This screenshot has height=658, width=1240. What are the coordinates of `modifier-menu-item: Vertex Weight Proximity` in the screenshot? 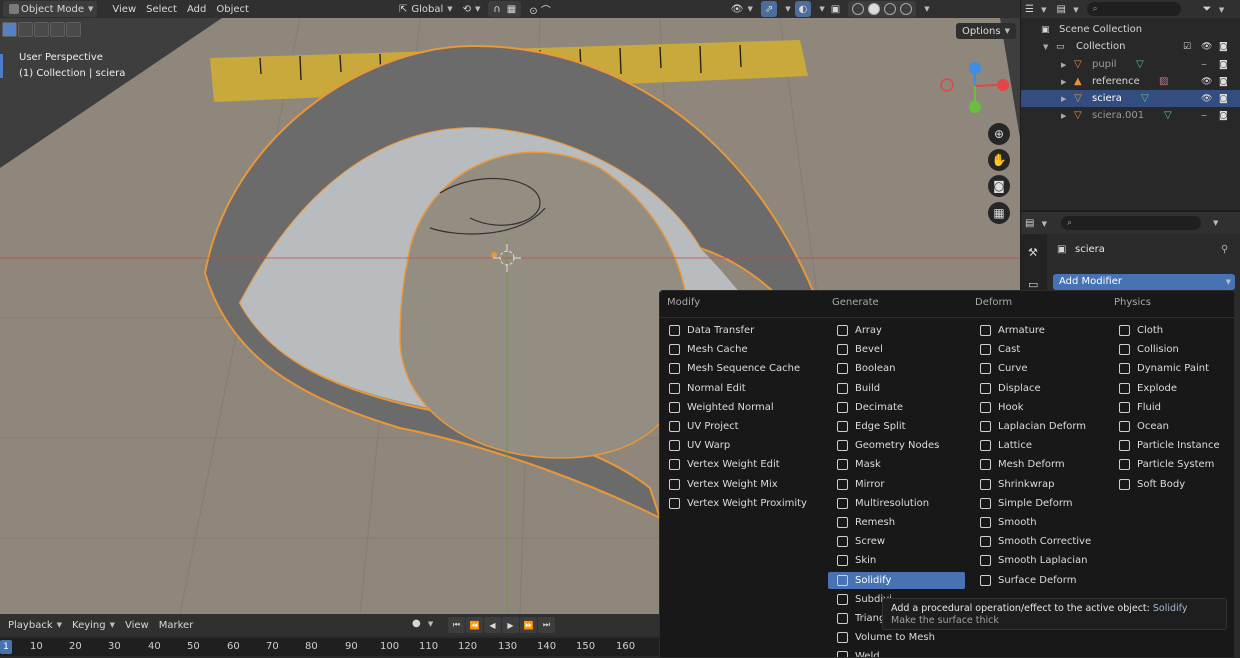 It's located at (740, 503).